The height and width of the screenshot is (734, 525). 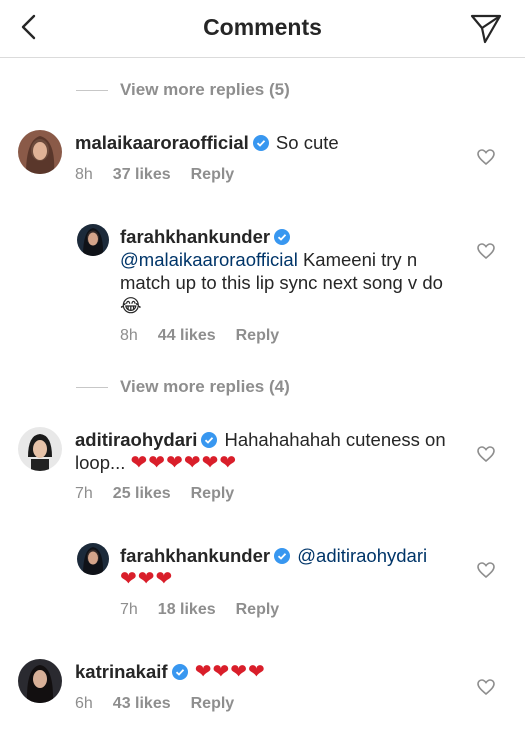 I want to click on likes-count: 44 likes, so click(x=187, y=336).